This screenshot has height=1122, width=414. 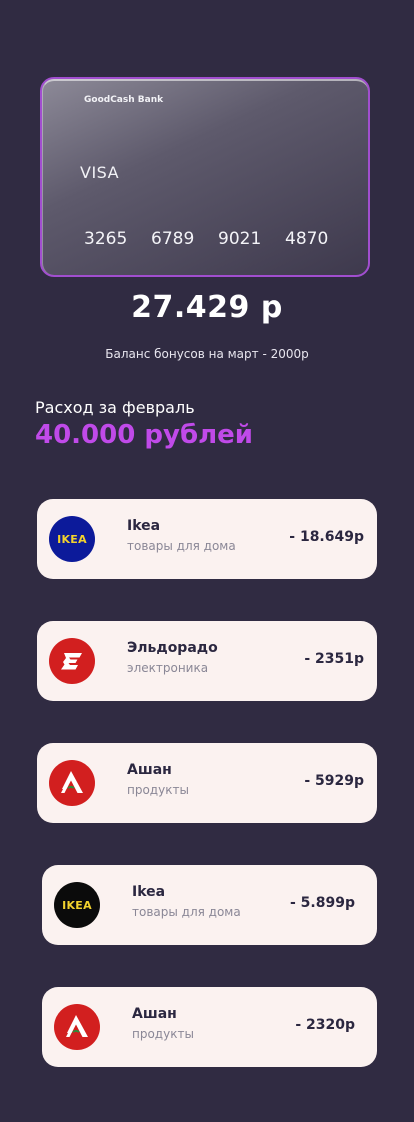 I want to click on transaction-amount: - 5929р, so click(x=334, y=781).